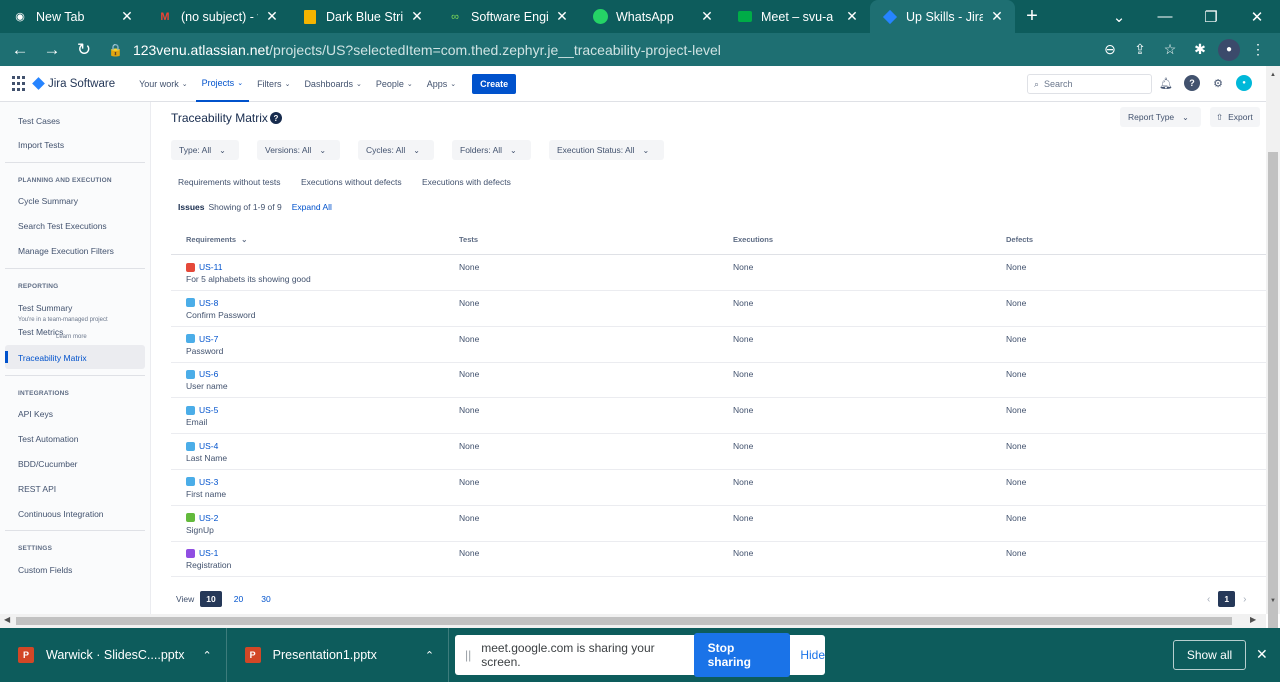 Image resolution: width=1280 pixels, height=682 pixels. Describe the element at coordinates (351, 182) in the screenshot. I see `quick-executions-without-defects: Executions without defects` at that location.